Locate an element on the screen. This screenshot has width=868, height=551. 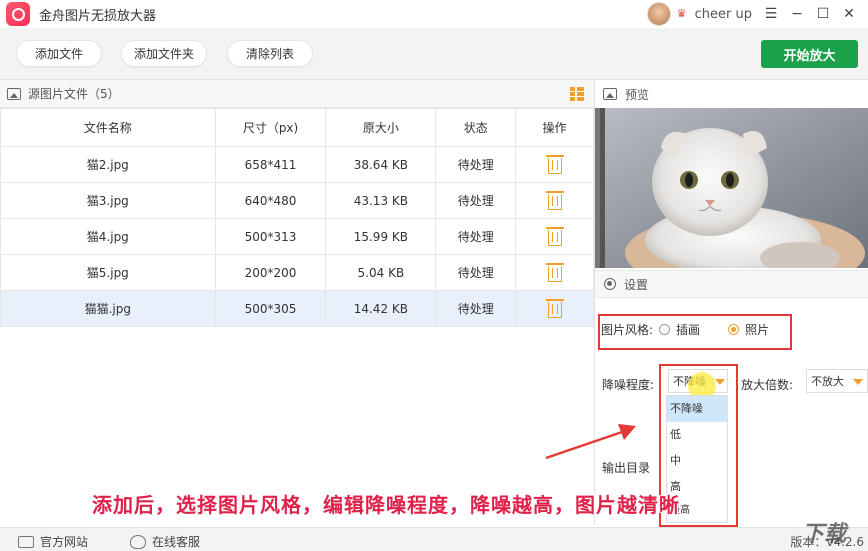
file-dimensions: 658*411 is located at coordinates (270, 164).